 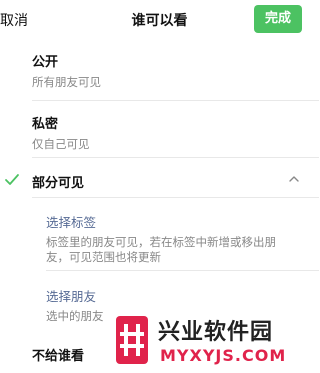 What do you see at coordinates (278, 19) in the screenshot?
I see `done-button: 完成` at bounding box center [278, 19].